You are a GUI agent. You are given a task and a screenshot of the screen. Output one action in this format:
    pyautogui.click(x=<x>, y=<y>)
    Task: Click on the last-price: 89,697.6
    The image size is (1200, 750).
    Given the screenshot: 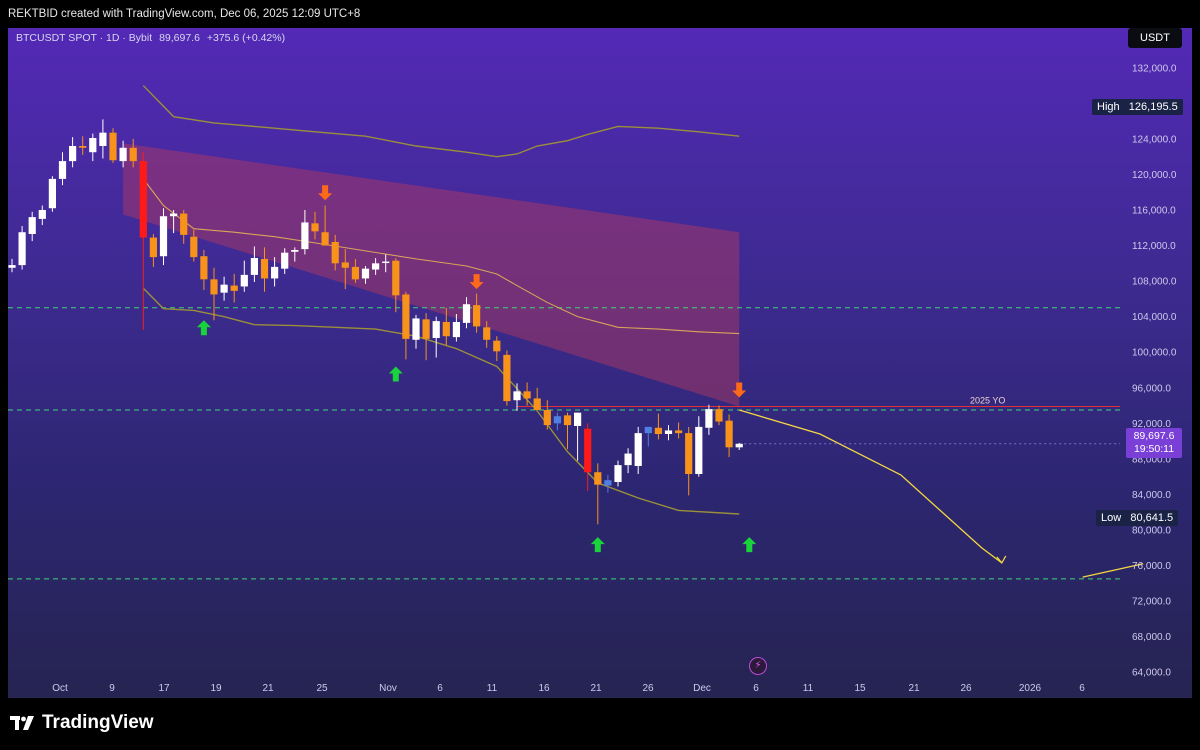 What is the action you would take?
    pyautogui.click(x=179, y=38)
    